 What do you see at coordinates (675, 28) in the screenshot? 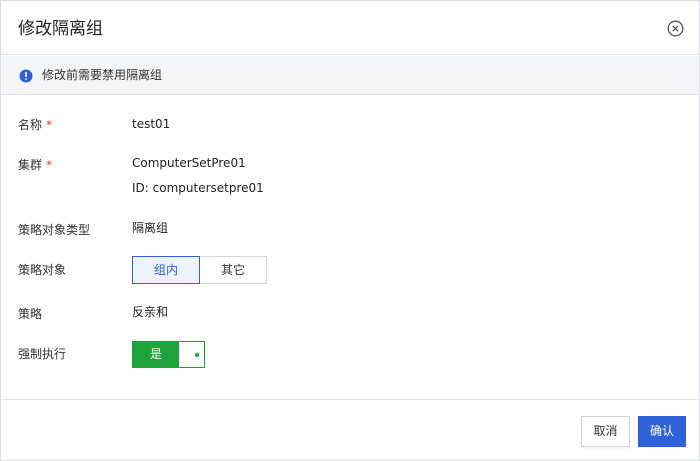
I see `close-icon` at bounding box center [675, 28].